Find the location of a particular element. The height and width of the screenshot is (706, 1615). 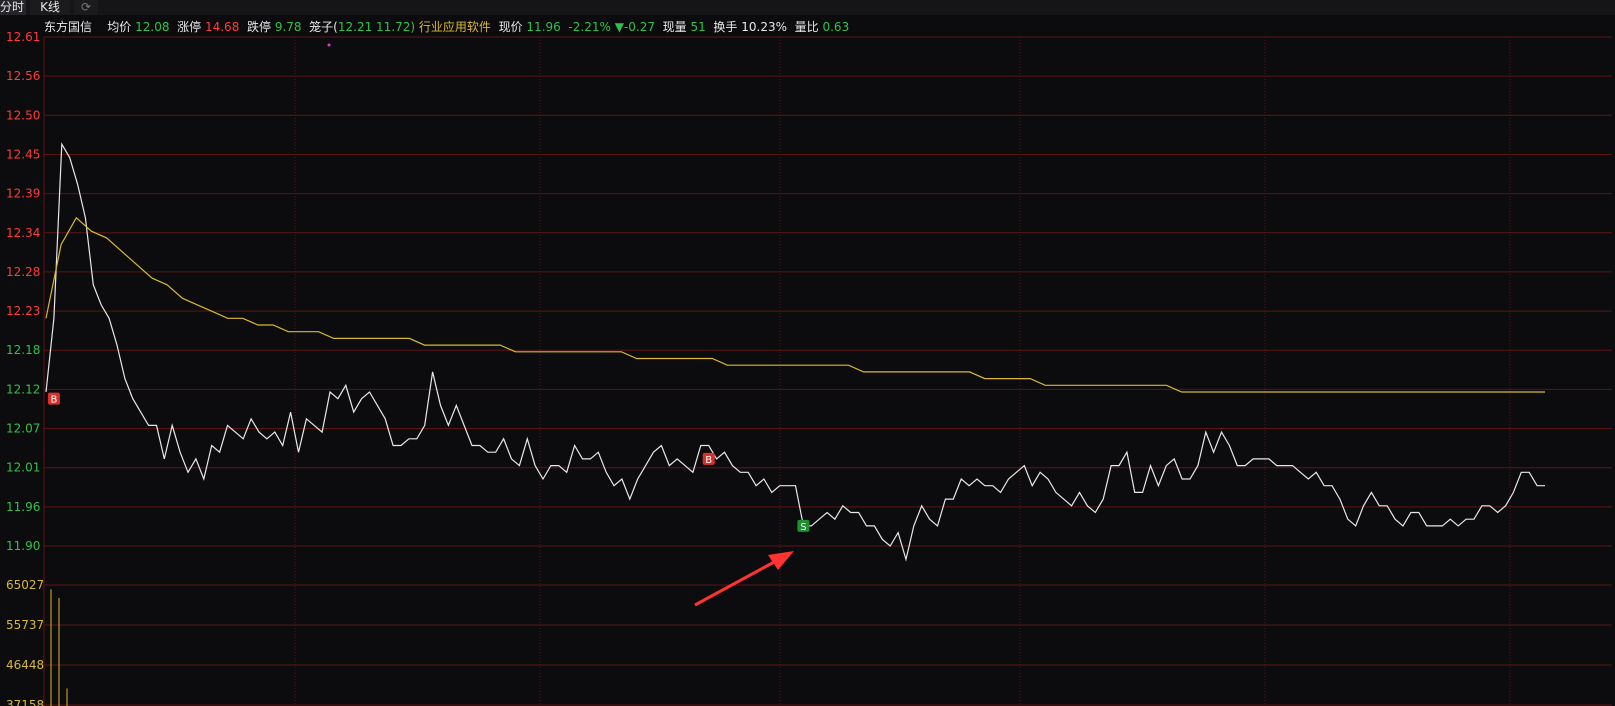

volume-axis: 65027 55737 46448 37158 is located at coordinates (25, 642).